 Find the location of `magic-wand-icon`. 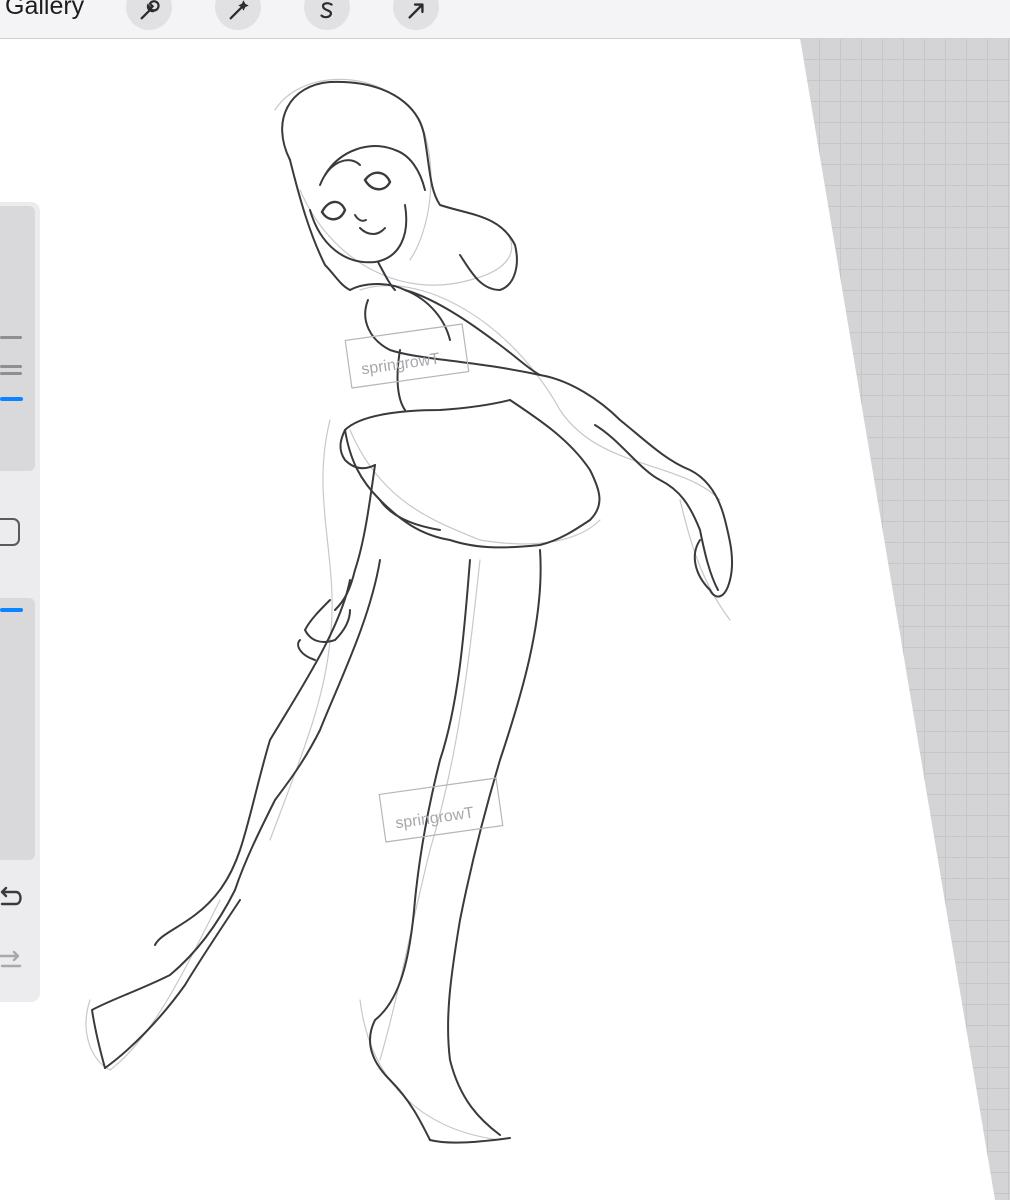

magic-wand-icon is located at coordinates (238, 15).